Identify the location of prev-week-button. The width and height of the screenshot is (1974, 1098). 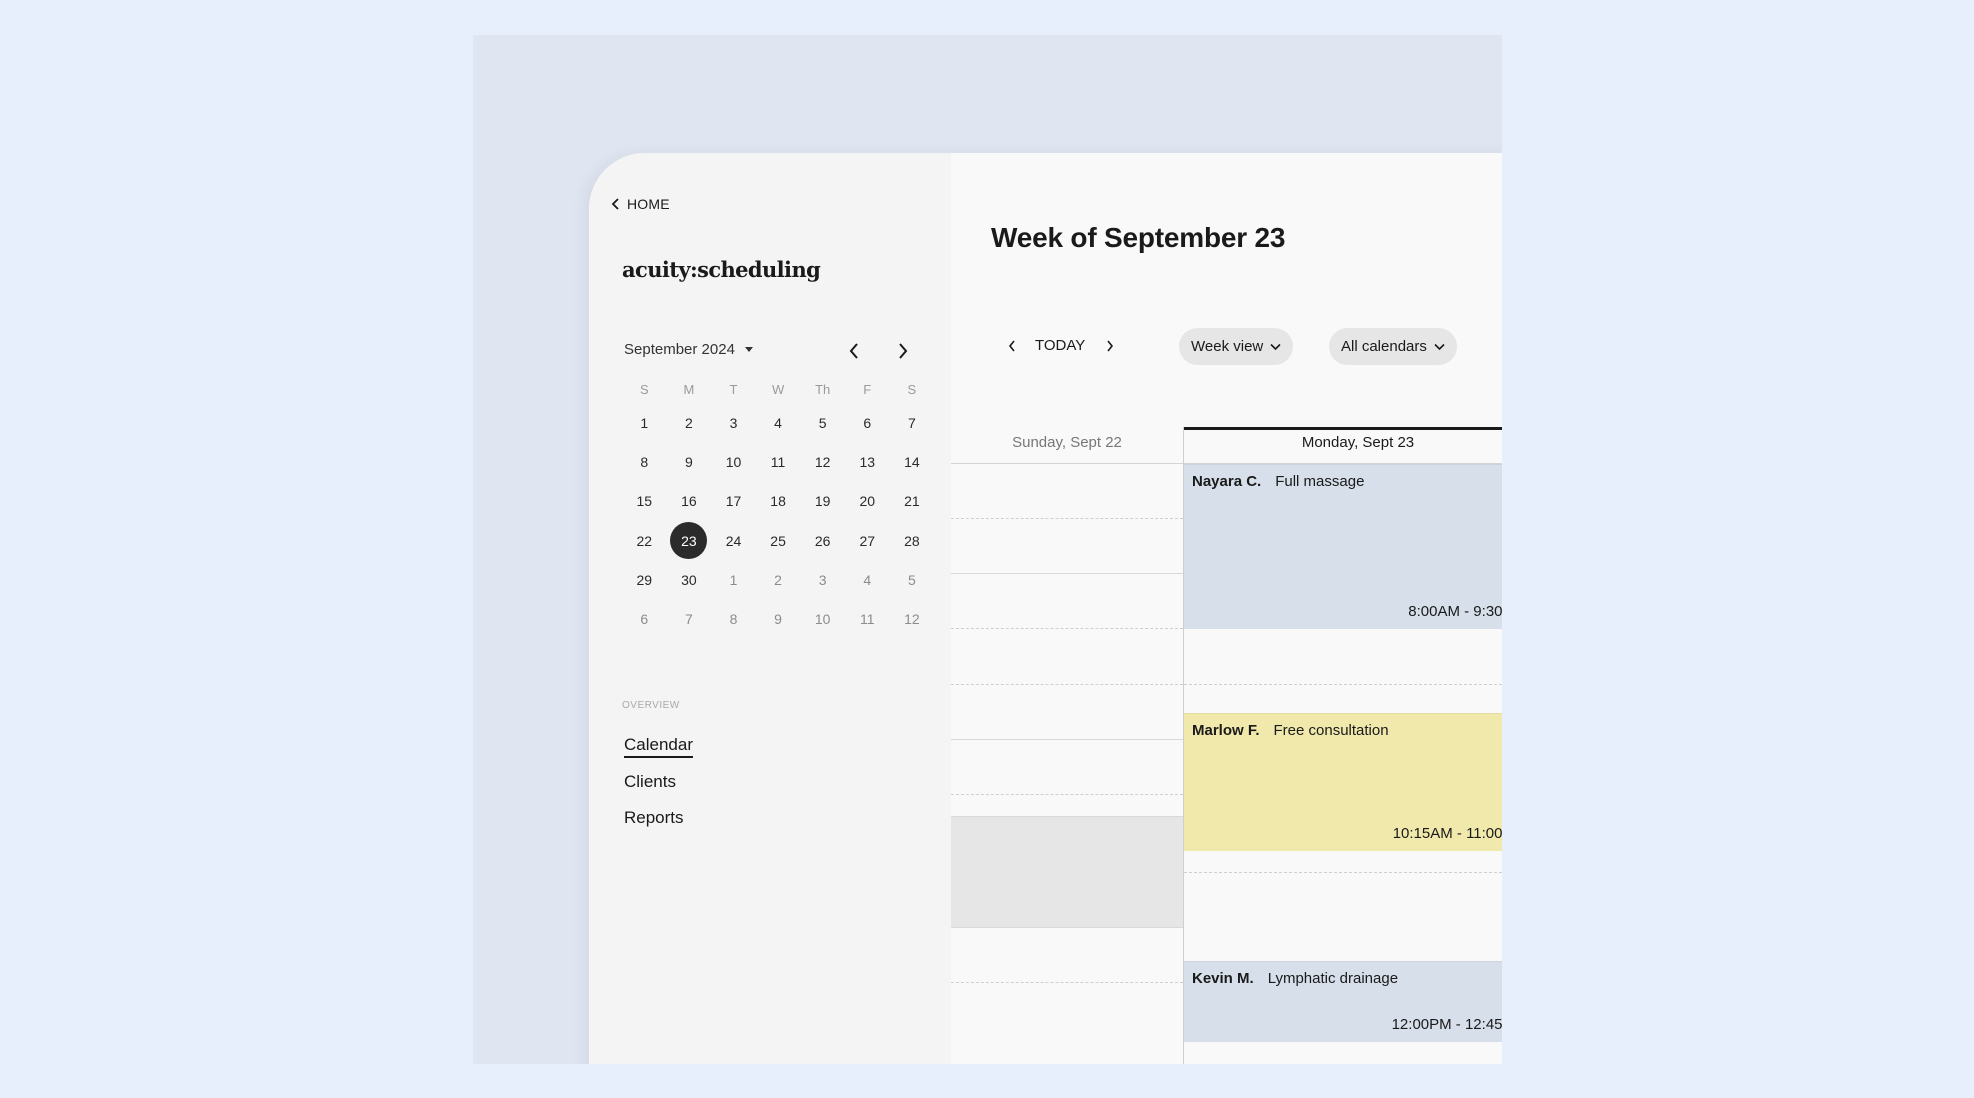
(1012, 346).